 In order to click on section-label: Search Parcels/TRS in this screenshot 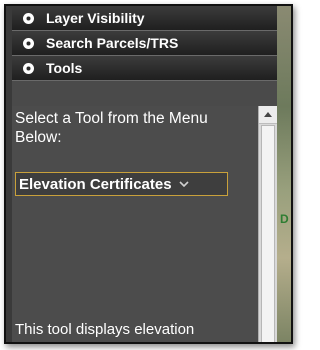, I will do `click(112, 43)`.